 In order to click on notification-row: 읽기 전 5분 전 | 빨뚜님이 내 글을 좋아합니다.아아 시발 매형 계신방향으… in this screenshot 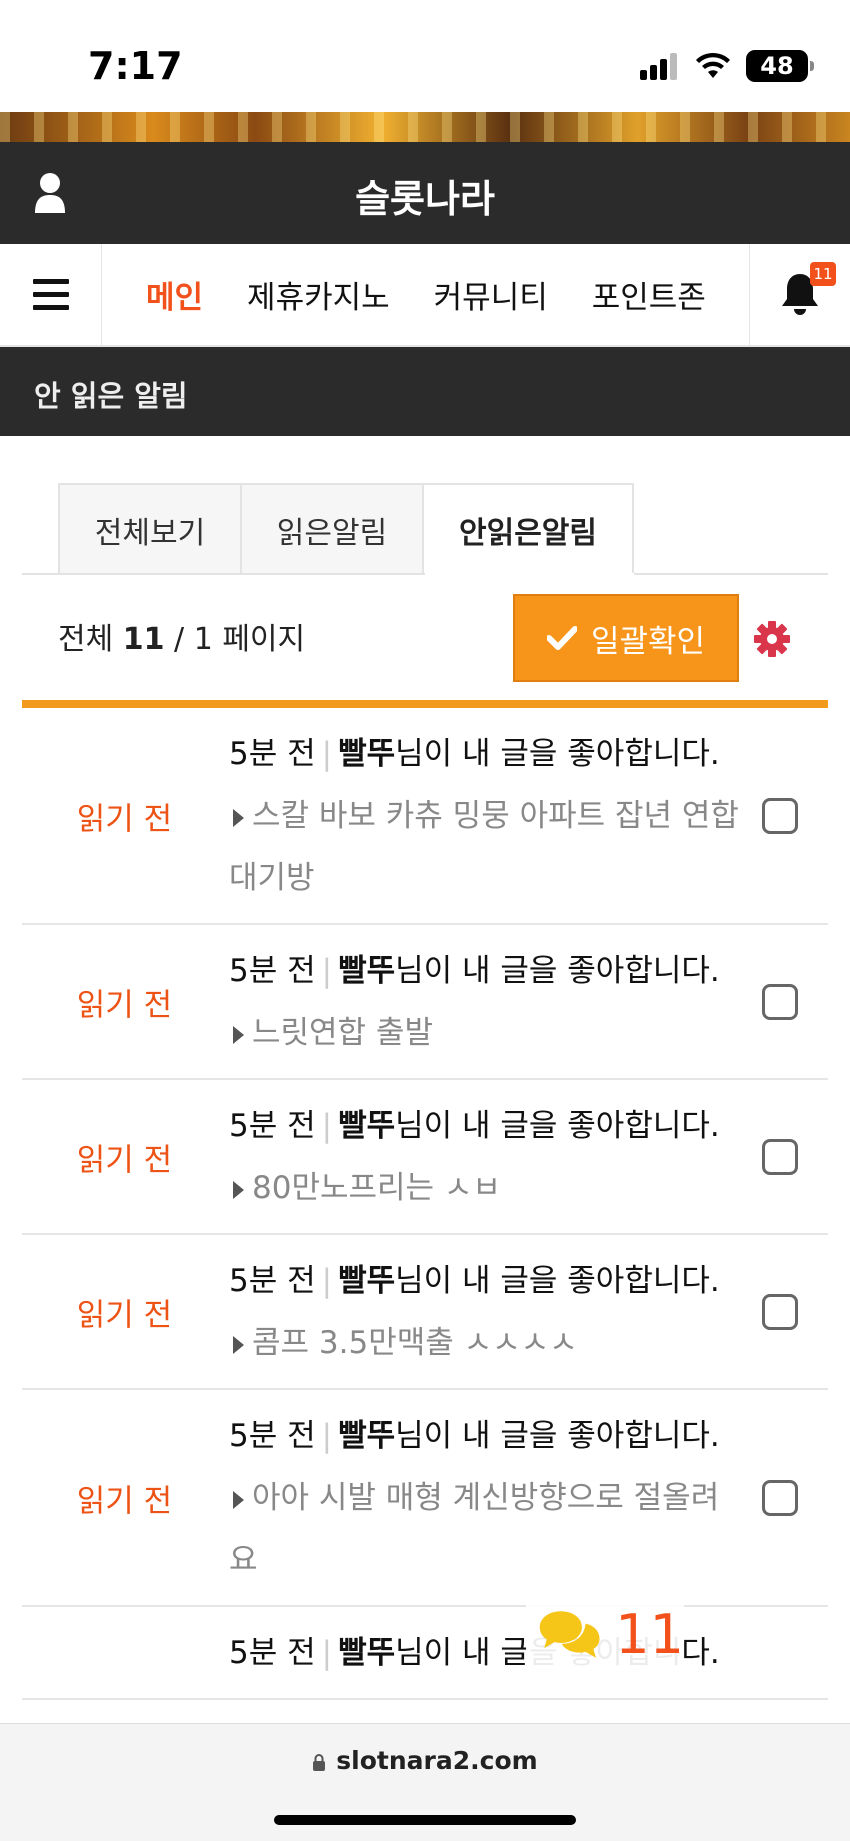, I will do `click(425, 1498)`.